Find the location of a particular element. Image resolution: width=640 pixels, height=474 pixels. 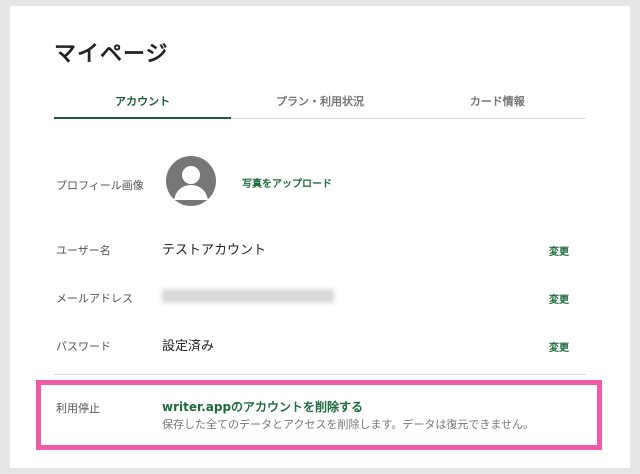

highlight-box is located at coordinates (319, 415).